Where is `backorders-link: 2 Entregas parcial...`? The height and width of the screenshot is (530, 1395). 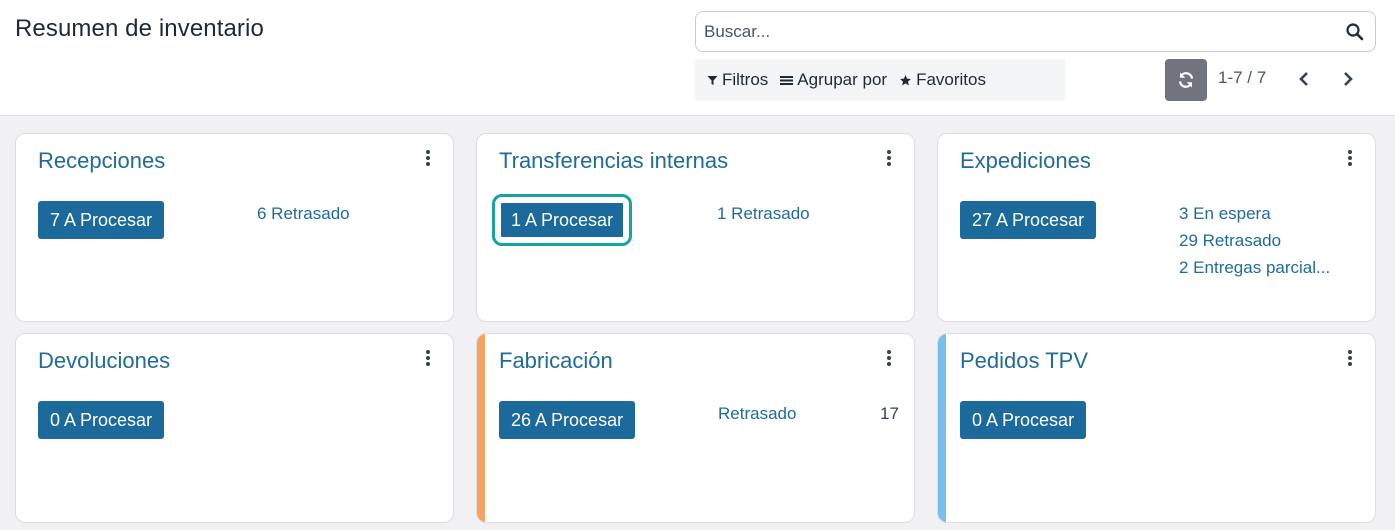 backorders-link: 2 Entregas parcial... is located at coordinates (1254, 268).